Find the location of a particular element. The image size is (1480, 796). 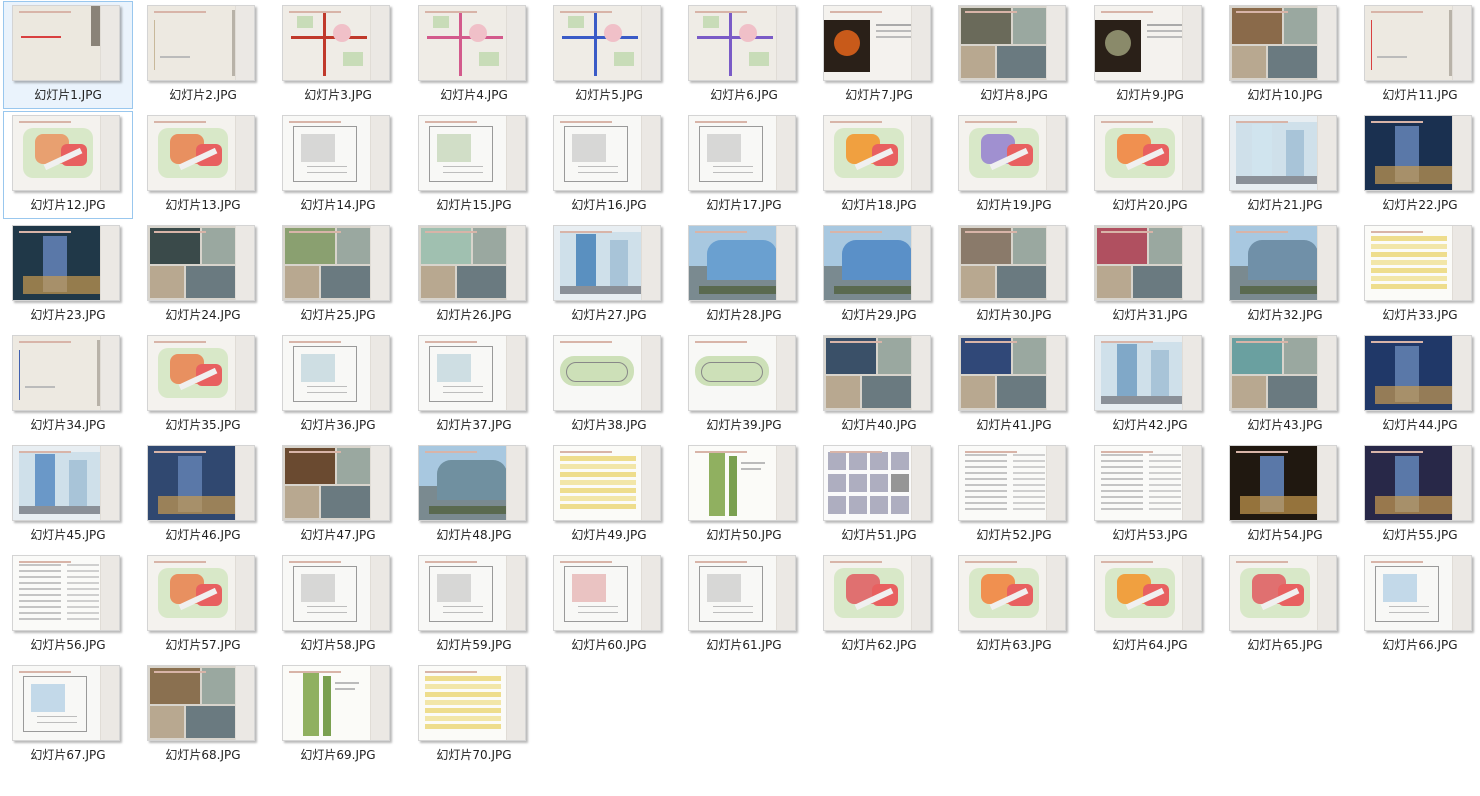

file-item: 幻灯片62.JPG is located at coordinates (879, 605).